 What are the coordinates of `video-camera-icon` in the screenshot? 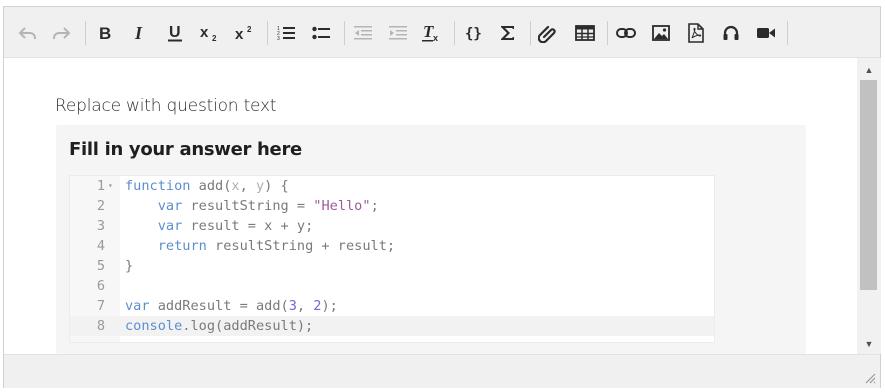 It's located at (766, 33).